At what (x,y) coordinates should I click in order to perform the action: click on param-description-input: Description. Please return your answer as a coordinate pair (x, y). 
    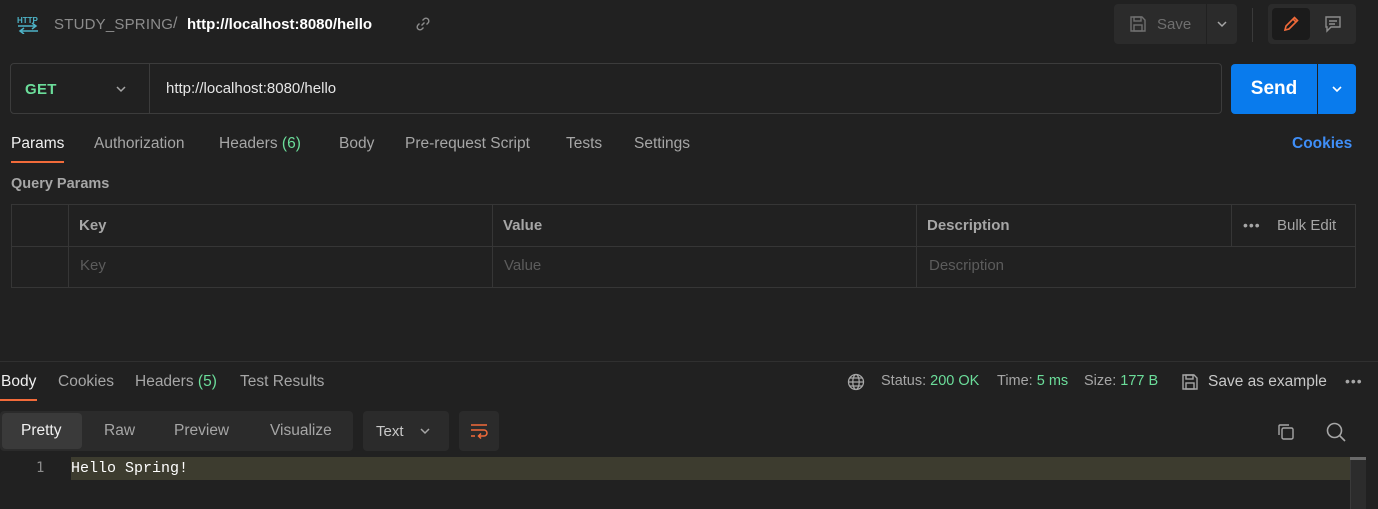
    Looking at the image, I should click on (966, 265).